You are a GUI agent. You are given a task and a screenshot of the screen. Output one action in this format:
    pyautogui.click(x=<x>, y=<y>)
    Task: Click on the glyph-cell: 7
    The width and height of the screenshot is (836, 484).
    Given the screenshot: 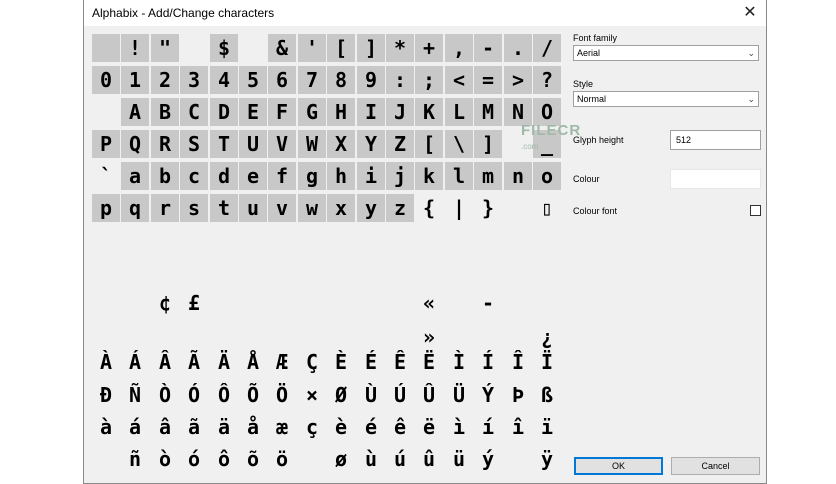 What is the action you would take?
    pyautogui.click(x=312, y=80)
    